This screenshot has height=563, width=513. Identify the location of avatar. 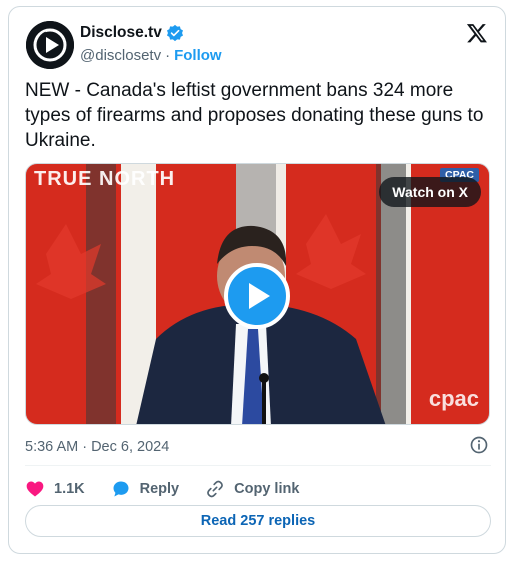
(50, 45).